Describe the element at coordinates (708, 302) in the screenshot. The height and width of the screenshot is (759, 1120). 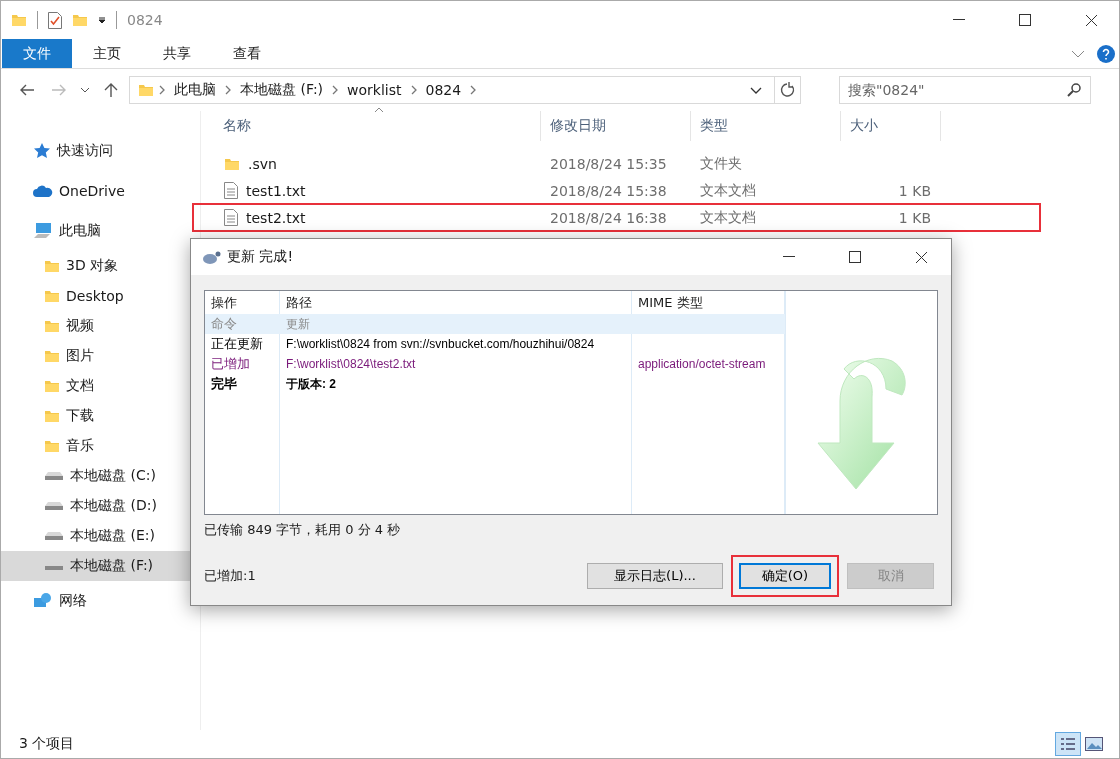
I see `column-header: MIME 类型` at that location.